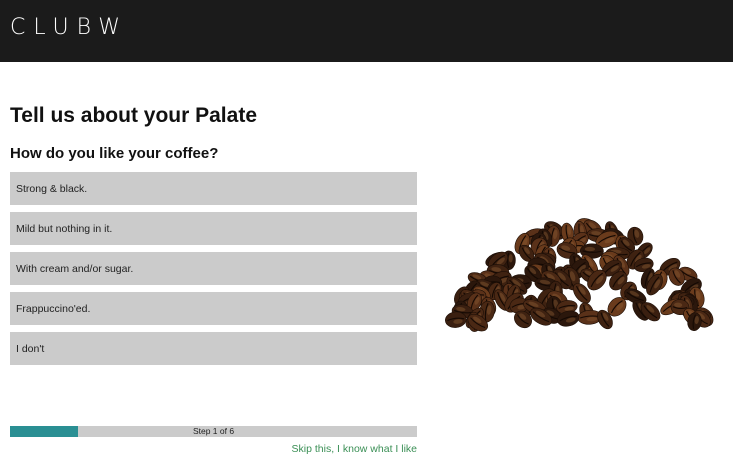 The width and height of the screenshot is (733, 468). Describe the element at coordinates (213, 268) in the screenshot. I see `option-cream-sugar: With cream and/or sugar.` at that location.